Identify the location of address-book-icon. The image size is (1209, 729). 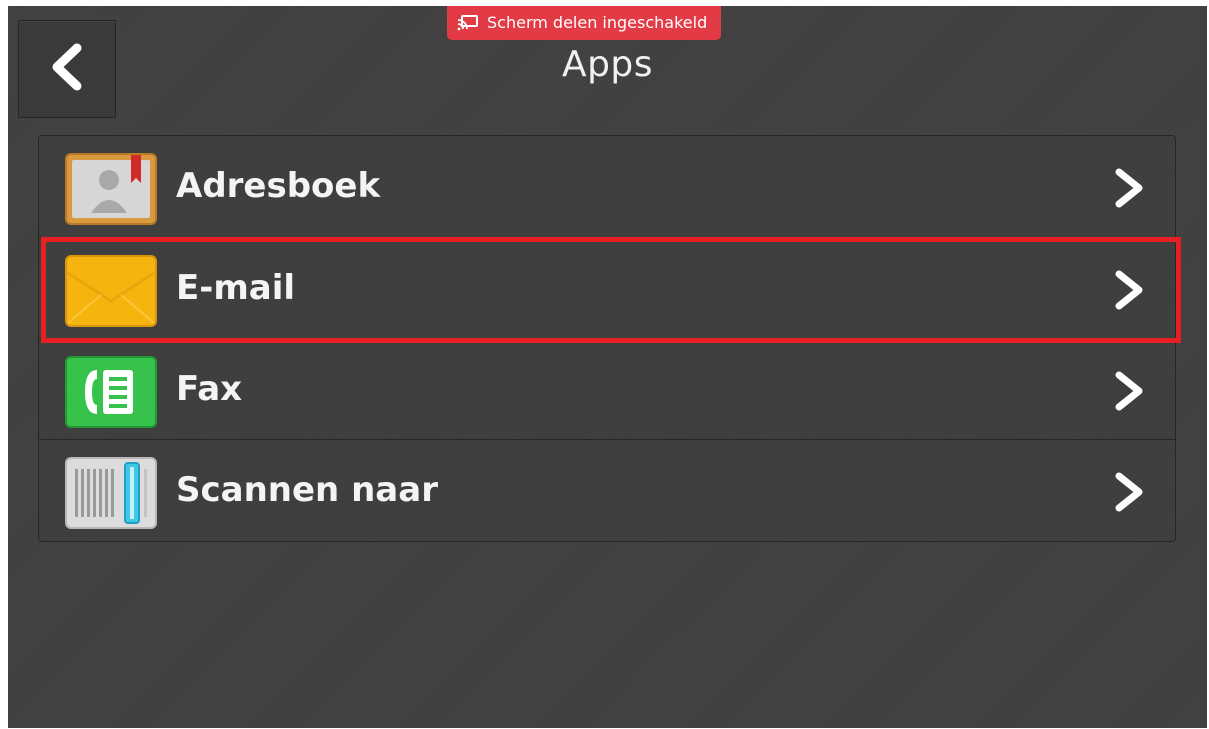
(111, 189).